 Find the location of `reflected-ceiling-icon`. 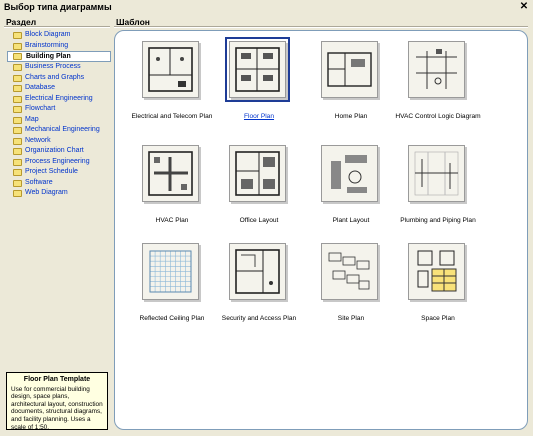

reflected-ceiling-icon is located at coordinates (170, 271).